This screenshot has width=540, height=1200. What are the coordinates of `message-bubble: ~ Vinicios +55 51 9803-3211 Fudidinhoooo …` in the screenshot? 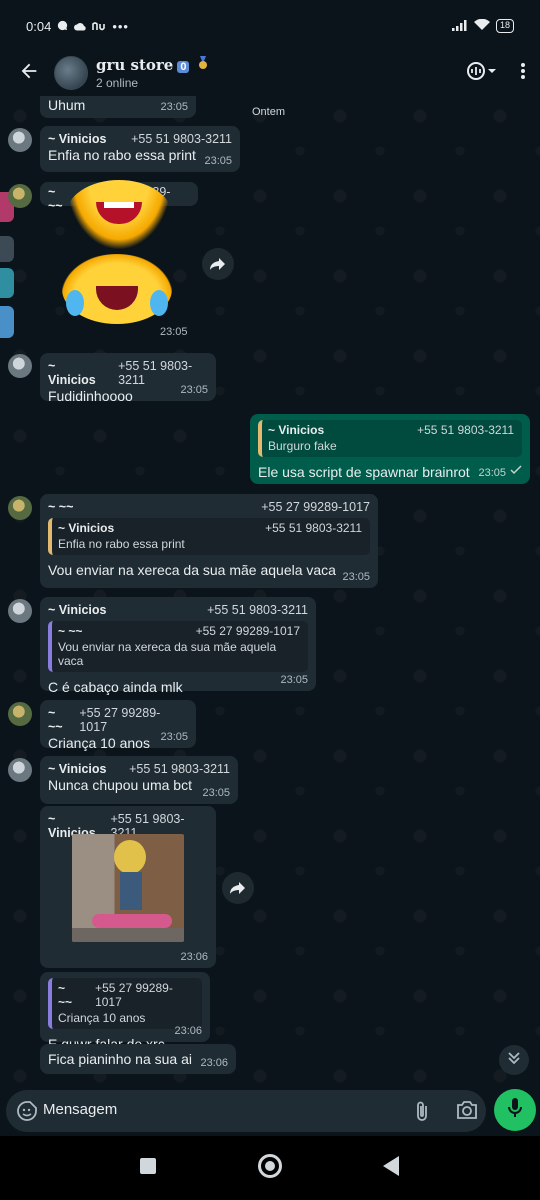 It's located at (128, 378).